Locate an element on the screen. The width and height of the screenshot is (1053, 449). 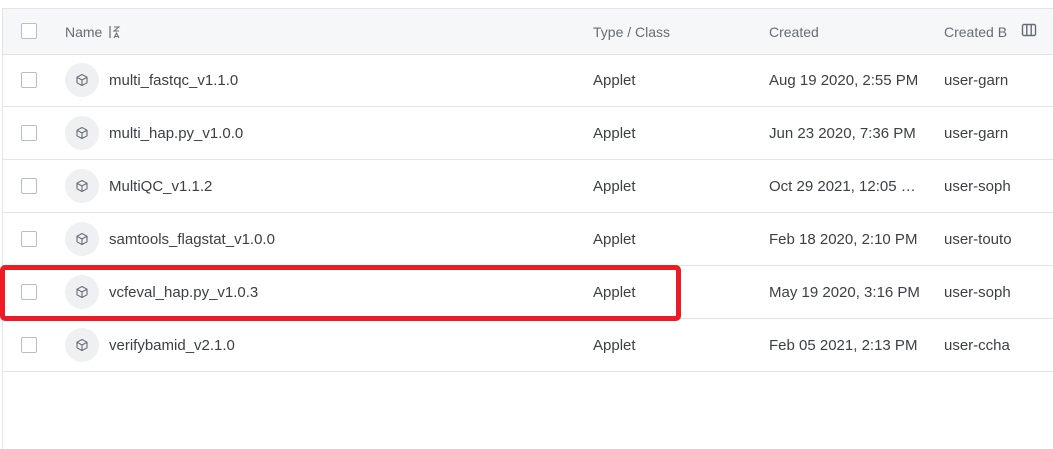
name-cell: verifybamid_v2.1.0 is located at coordinates (150, 345).